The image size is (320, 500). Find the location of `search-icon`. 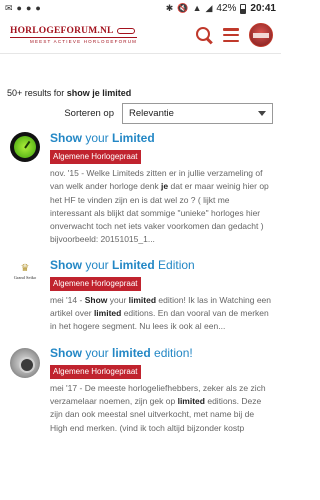

search-icon is located at coordinates (204, 35).